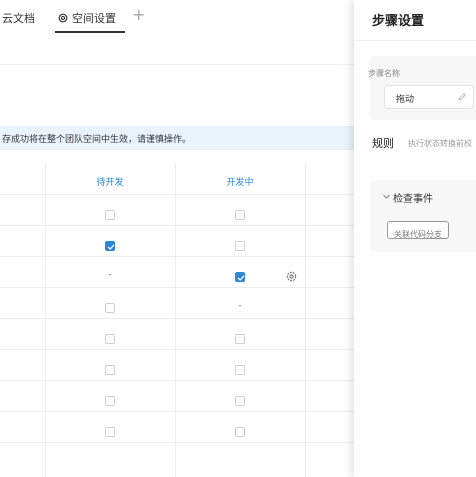 The image size is (476, 477). I want to click on tab-bar: 云文档 空间设置 +, so click(180, 18).